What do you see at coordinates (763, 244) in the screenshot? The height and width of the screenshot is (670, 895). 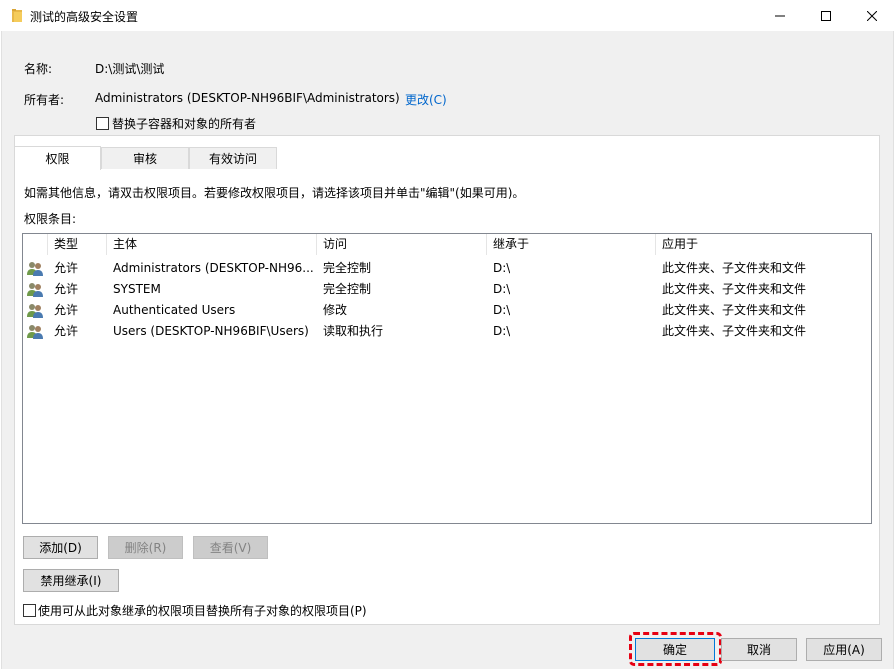 I see `column-header-applies-to: 应用于` at bounding box center [763, 244].